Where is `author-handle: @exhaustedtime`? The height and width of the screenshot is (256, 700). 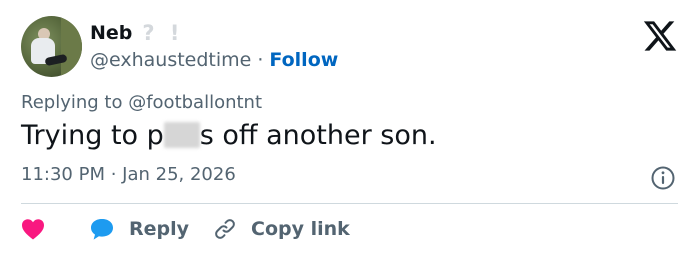 author-handle: @exhaustedtime is located at coordinates (170, 60).